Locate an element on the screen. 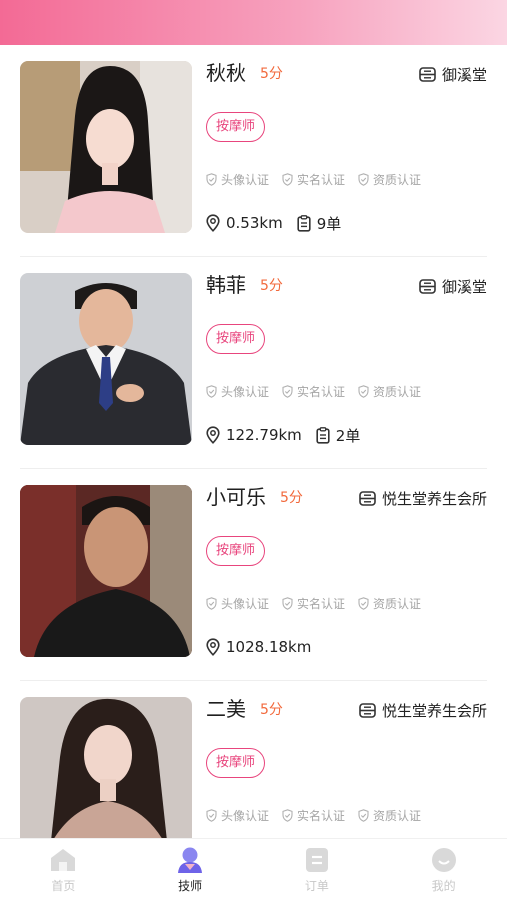  tab-orders: 订单 is located at coordinates (317, 869).